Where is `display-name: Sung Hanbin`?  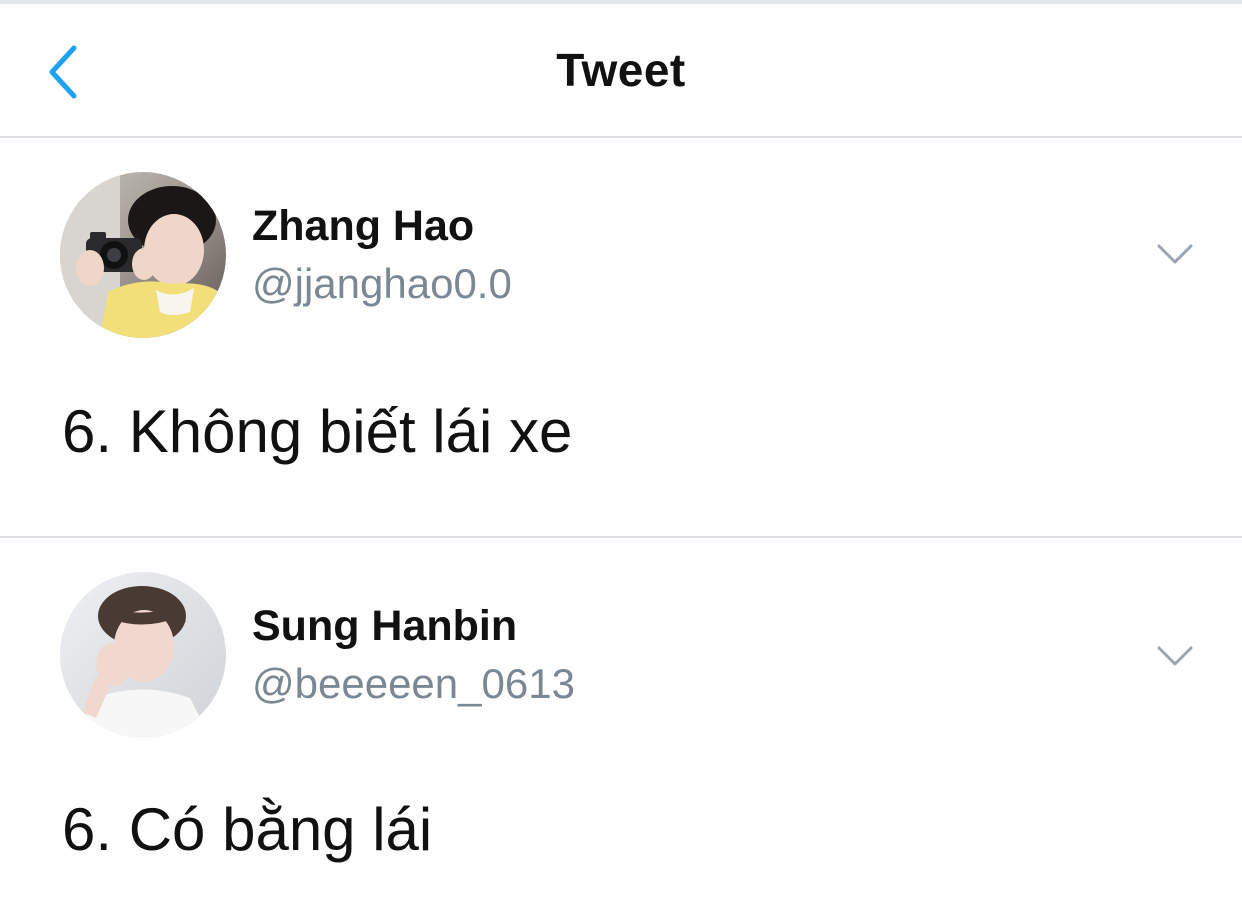 display-name: Sung Hanbin is located at coordinates (413, 626).